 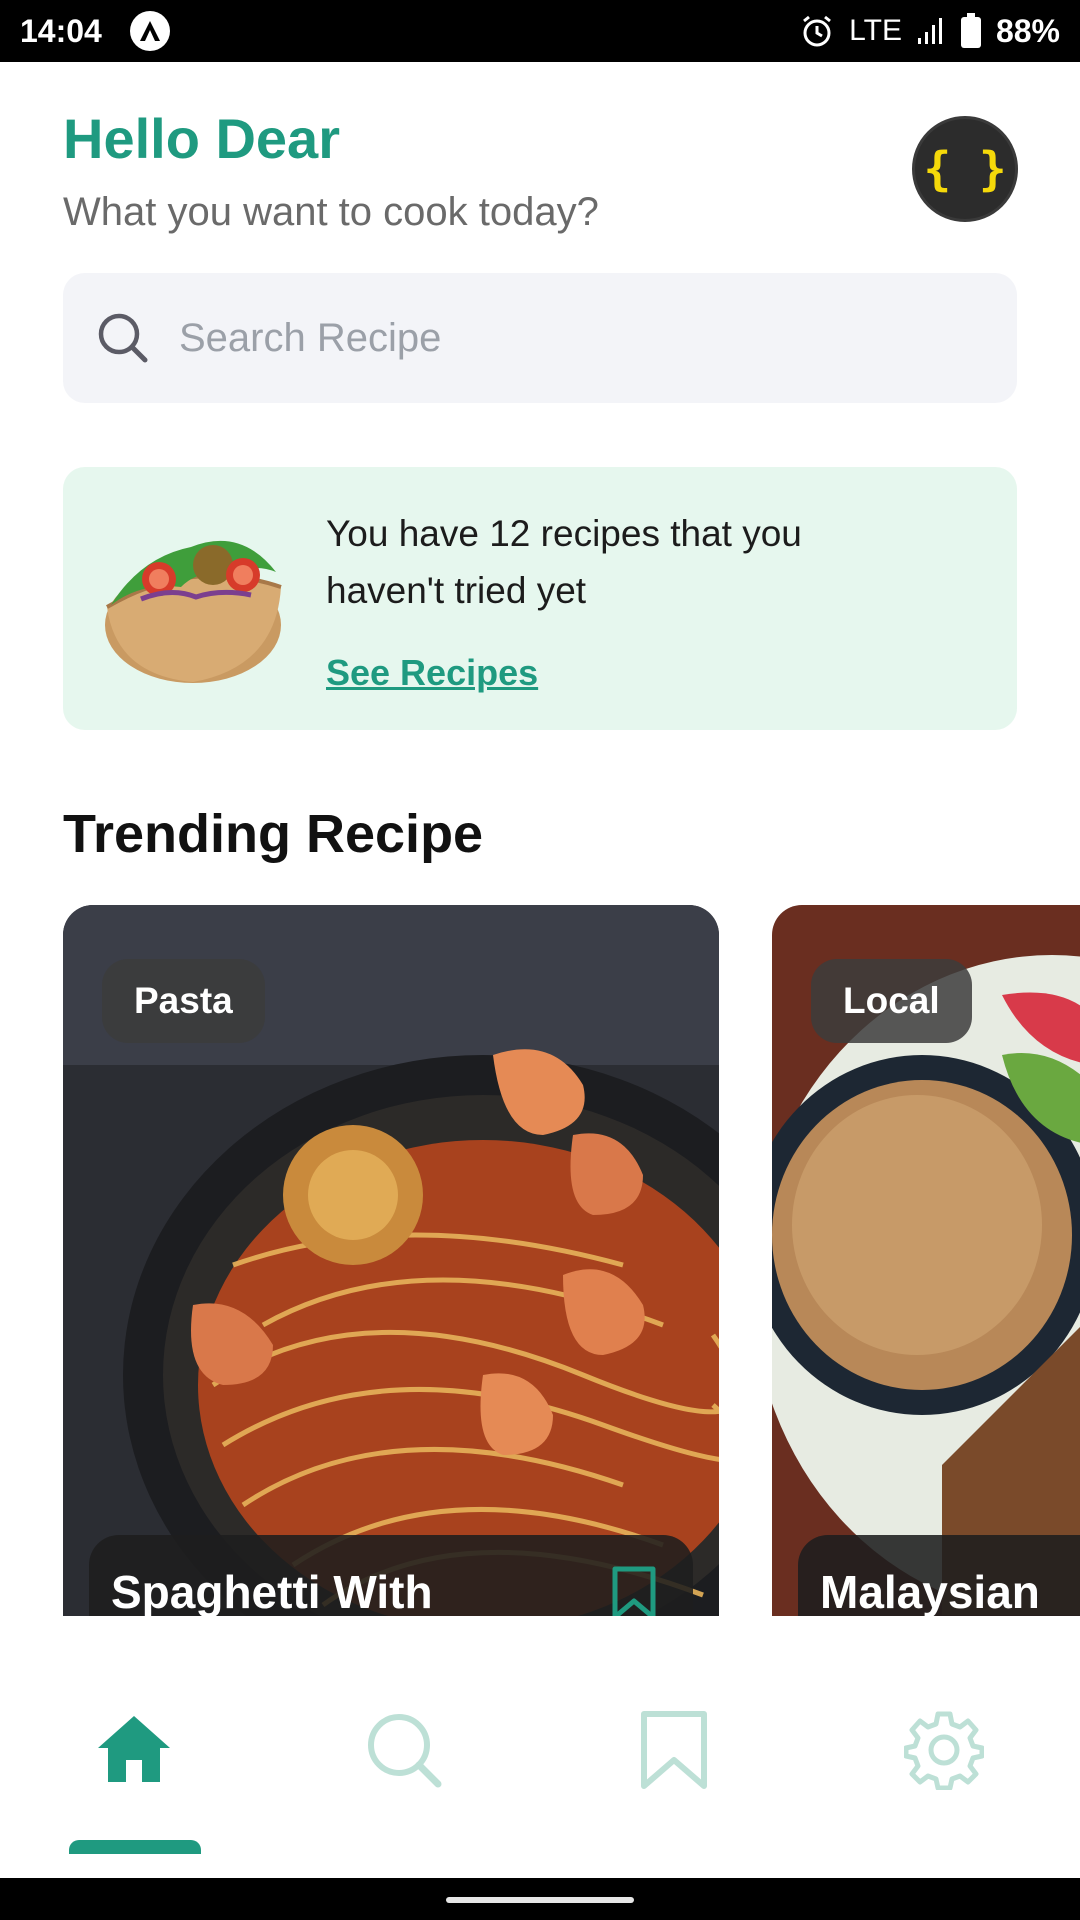 I want to click on active-tab-indicator, so click(x=135, y=1847).